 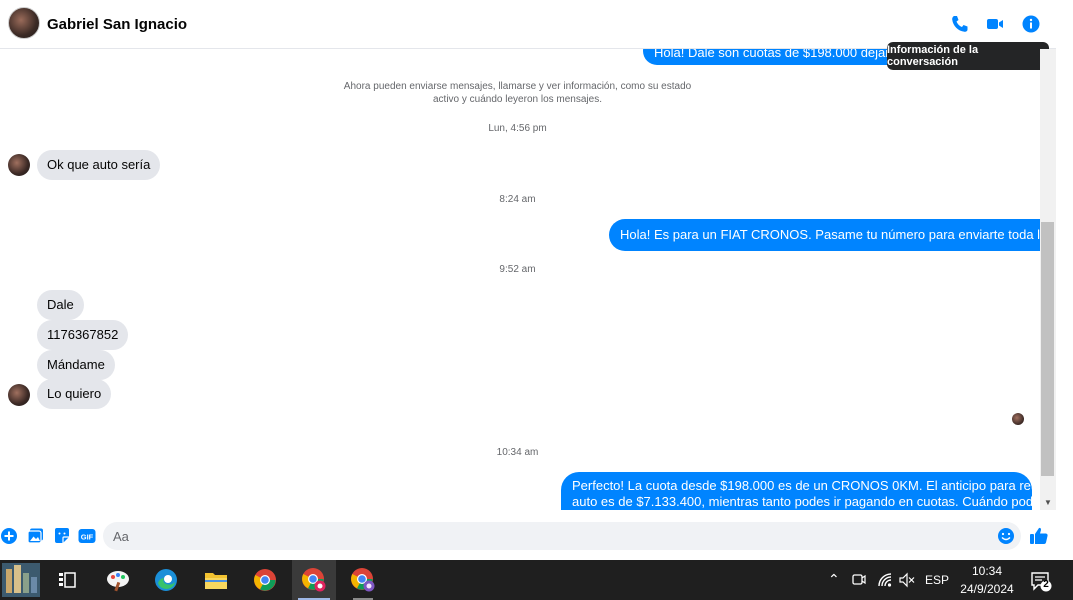 I want to click on start-app-icon, so click(x=21, y=580).